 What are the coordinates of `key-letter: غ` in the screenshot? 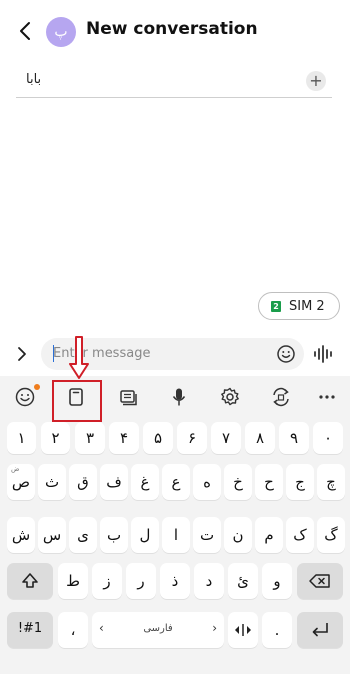 It's located at (145, 482).